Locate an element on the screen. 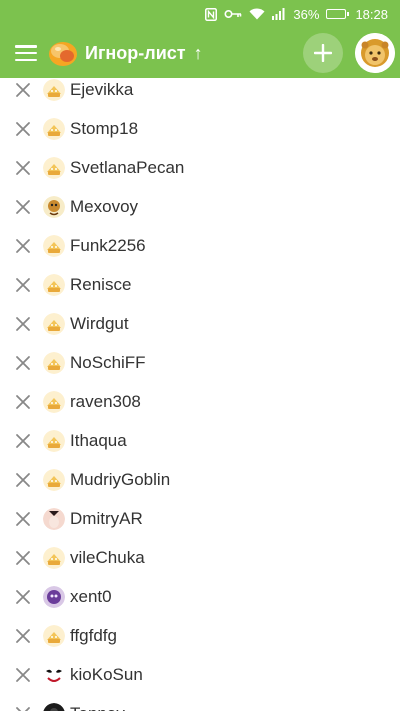 The height and width of the screenshot is (711, 400). list-item-mudriygoblin: MudriyGoblin is located at coordinates (200, 479).